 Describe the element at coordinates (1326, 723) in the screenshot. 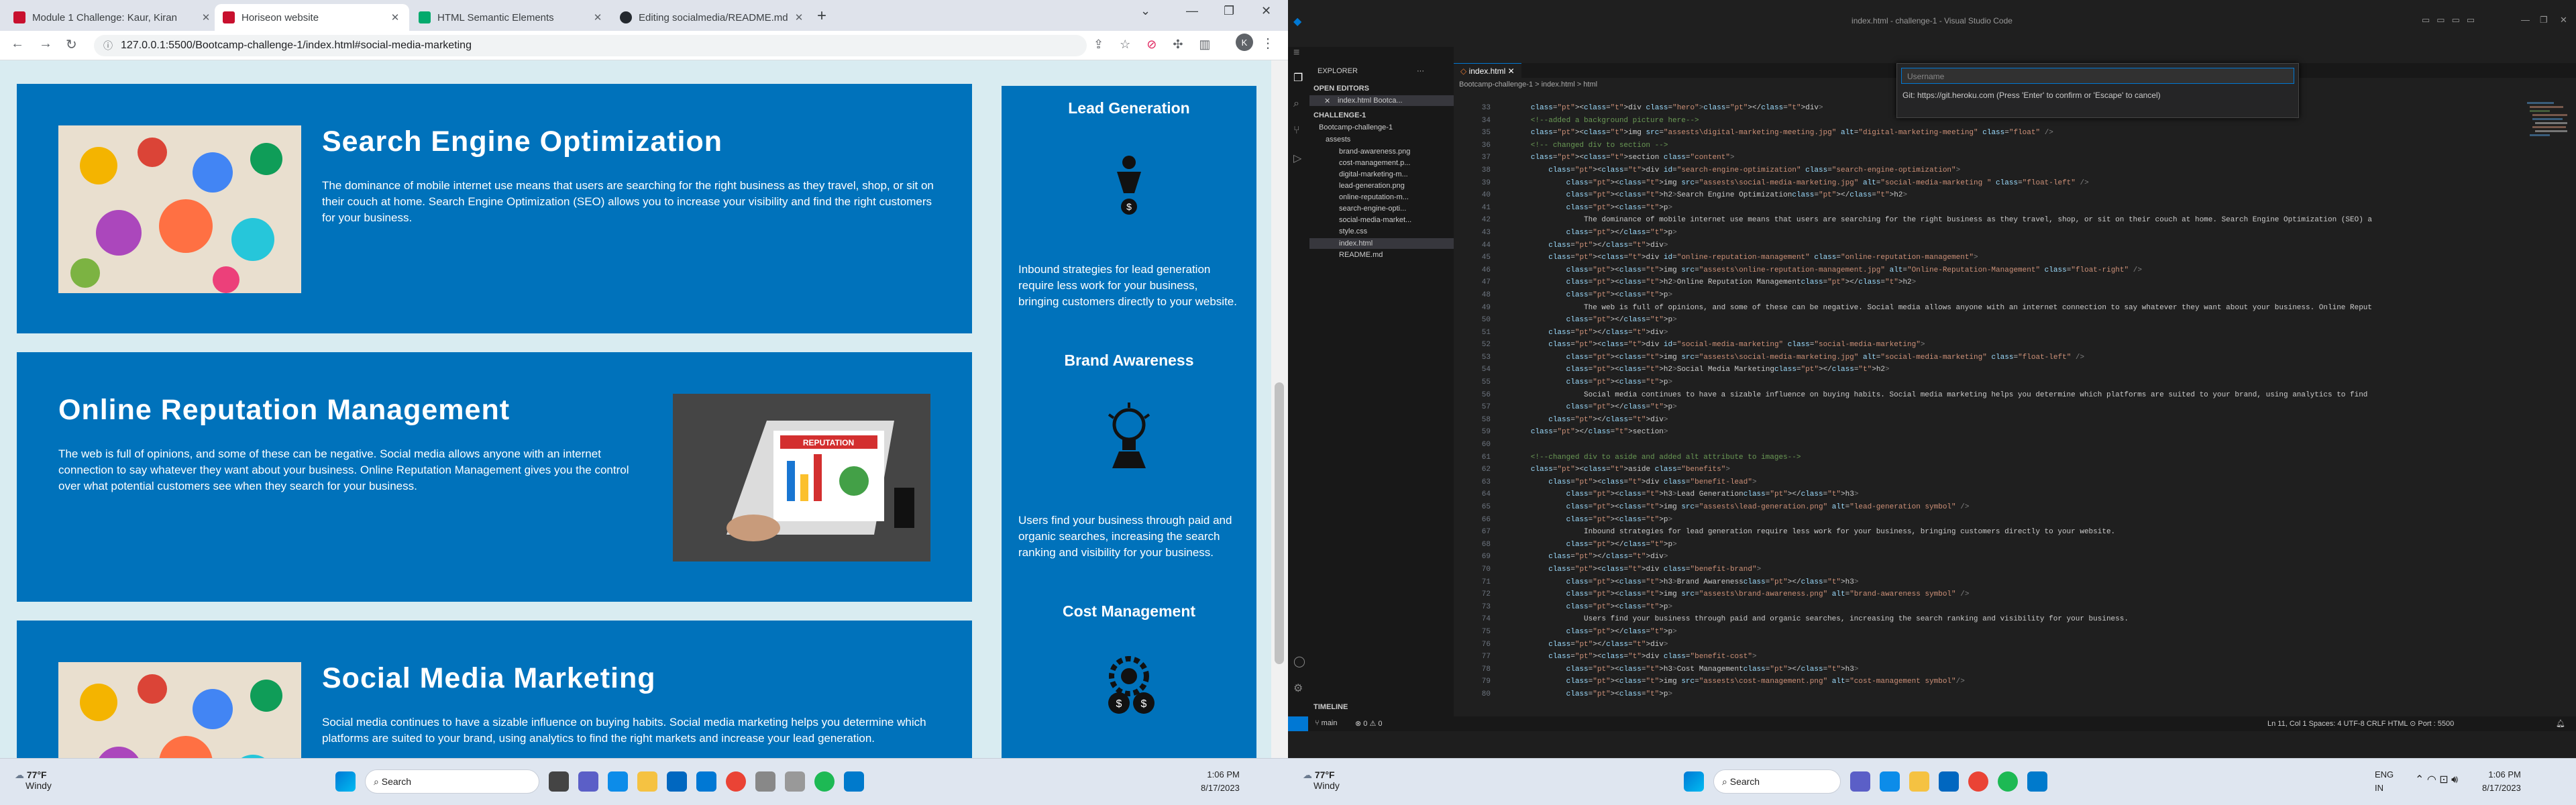

I see `branch-icon: ⑂ main` at that location.